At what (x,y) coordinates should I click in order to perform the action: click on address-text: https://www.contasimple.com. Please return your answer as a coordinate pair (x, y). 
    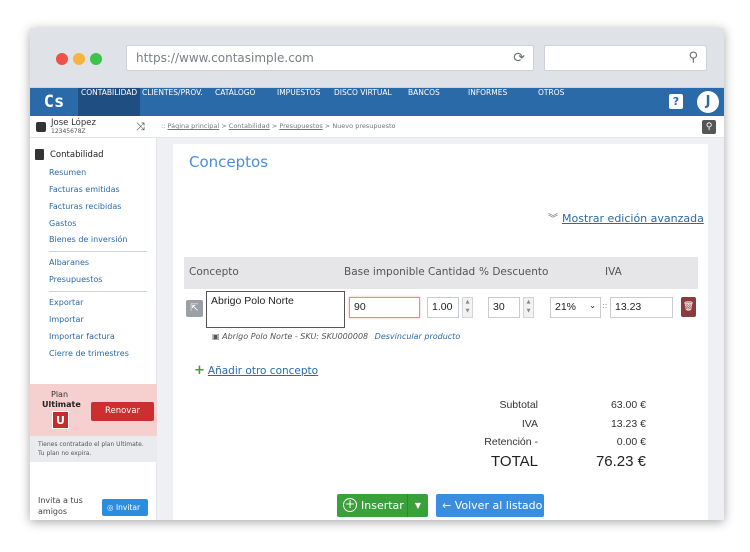
    Looking at the image, I should click on (225, 58).